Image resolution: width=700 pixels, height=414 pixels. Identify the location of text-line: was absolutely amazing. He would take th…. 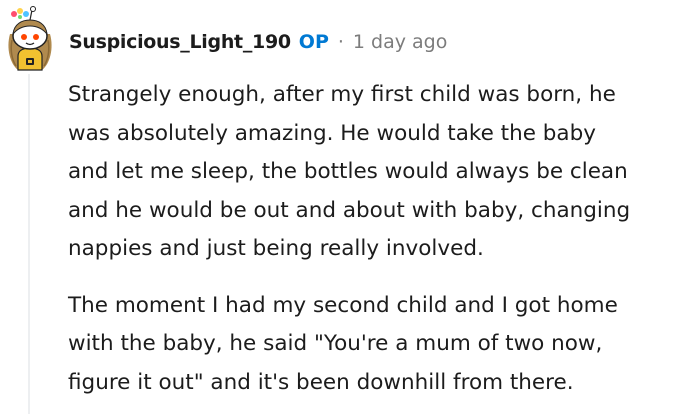
(332, 133).